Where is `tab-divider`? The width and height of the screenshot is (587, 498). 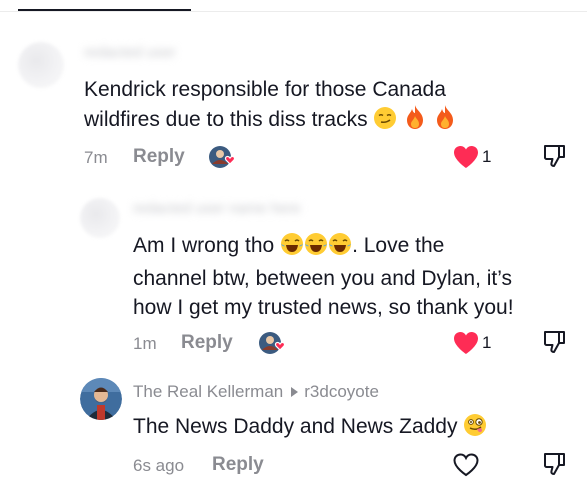
tab-divider is located at coordinates (293, 11).